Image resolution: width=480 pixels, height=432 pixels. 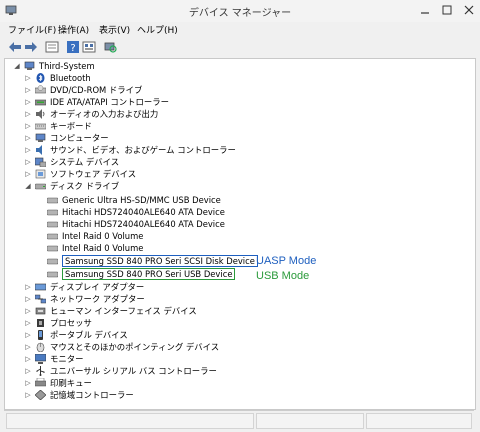 What do you see at coordinates (73, 29) in the screenshot?
I see `menu-action: 操作(A)` at bounding box center [73, 29].